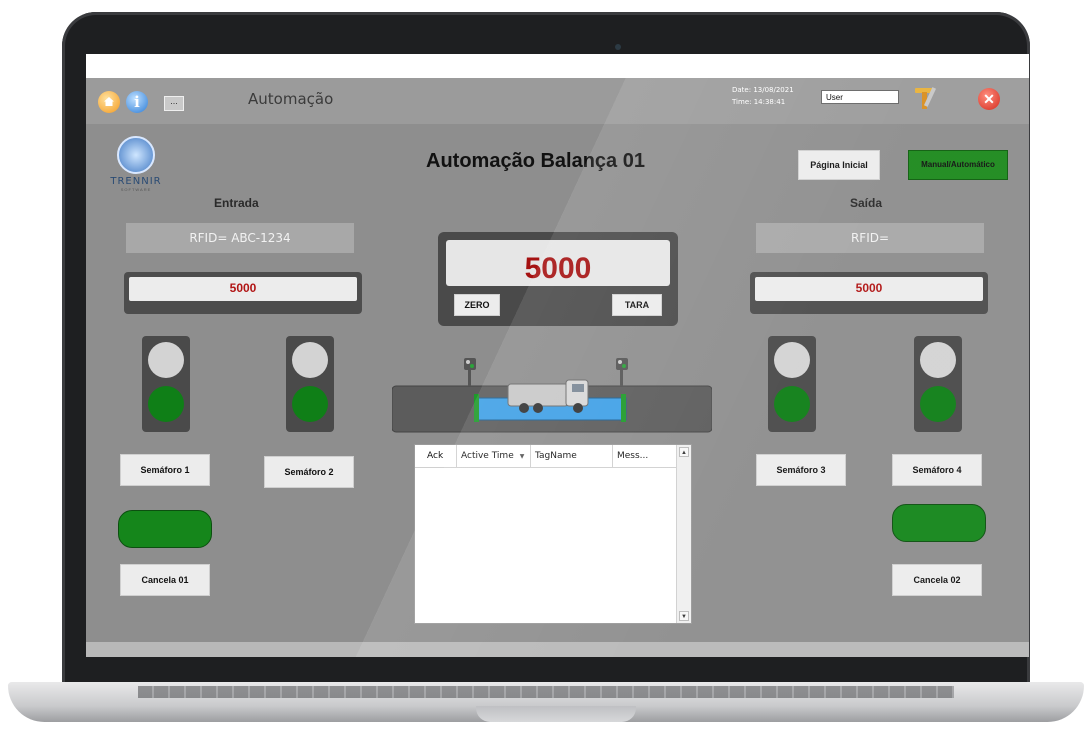 This screenshot has width=1092, height=740. What do you see at coordinates (165, 580) in the screenshot?
I see `cancela-01-button: Cancela 01` at bounding box center [165, 580].